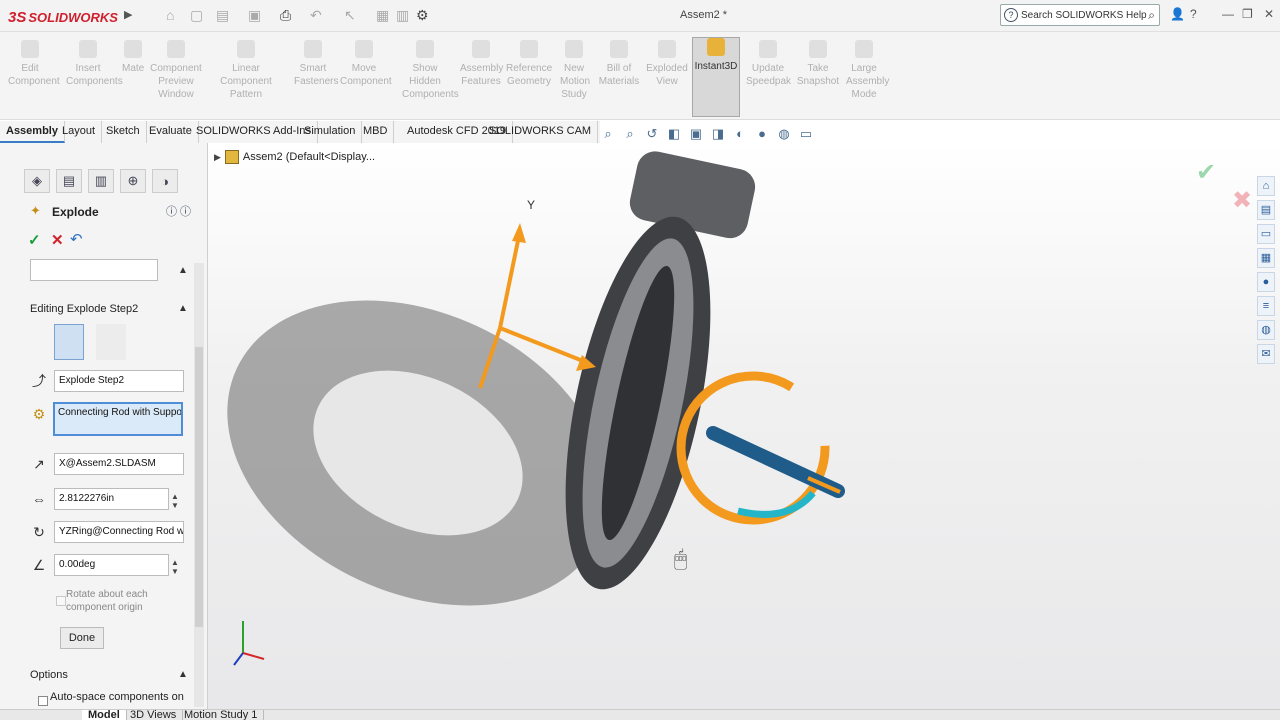  Describe the element at coordinates (119, 532) in the screenshot. I see `rotation-axis-field: YZRing@Connecting Rod with` at that location.